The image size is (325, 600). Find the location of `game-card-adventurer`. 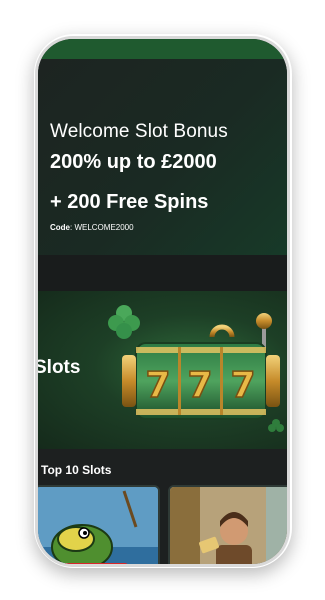

game-card-adventurer is located at coordinates (227, 524).